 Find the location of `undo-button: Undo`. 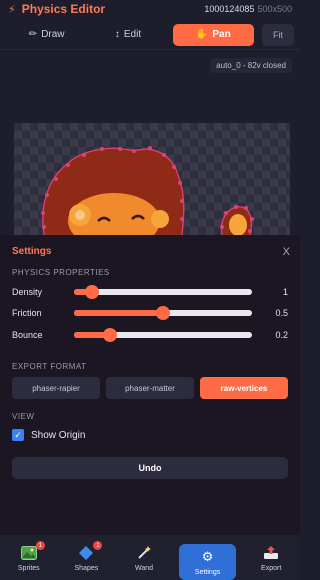

undo-button: Undo is located at coordinates (150, 468).